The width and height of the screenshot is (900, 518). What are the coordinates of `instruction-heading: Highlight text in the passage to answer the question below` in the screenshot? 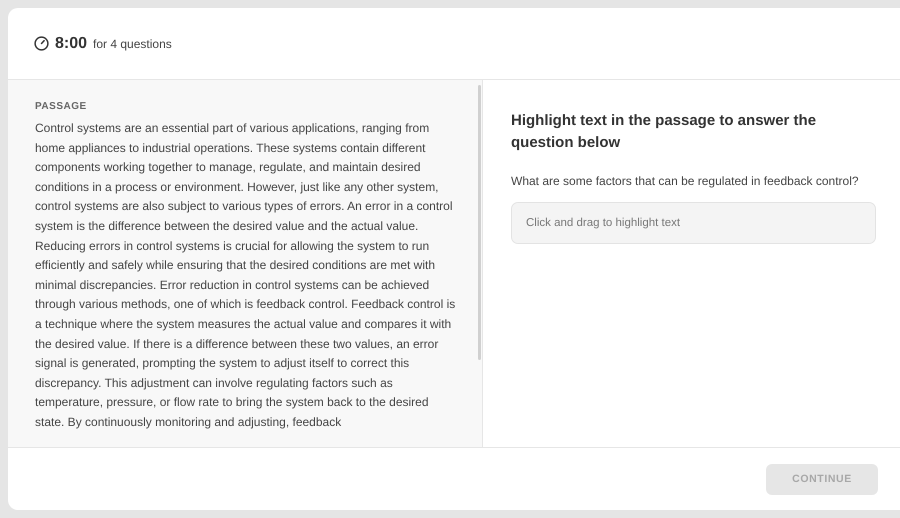 It's located at (664, 132).